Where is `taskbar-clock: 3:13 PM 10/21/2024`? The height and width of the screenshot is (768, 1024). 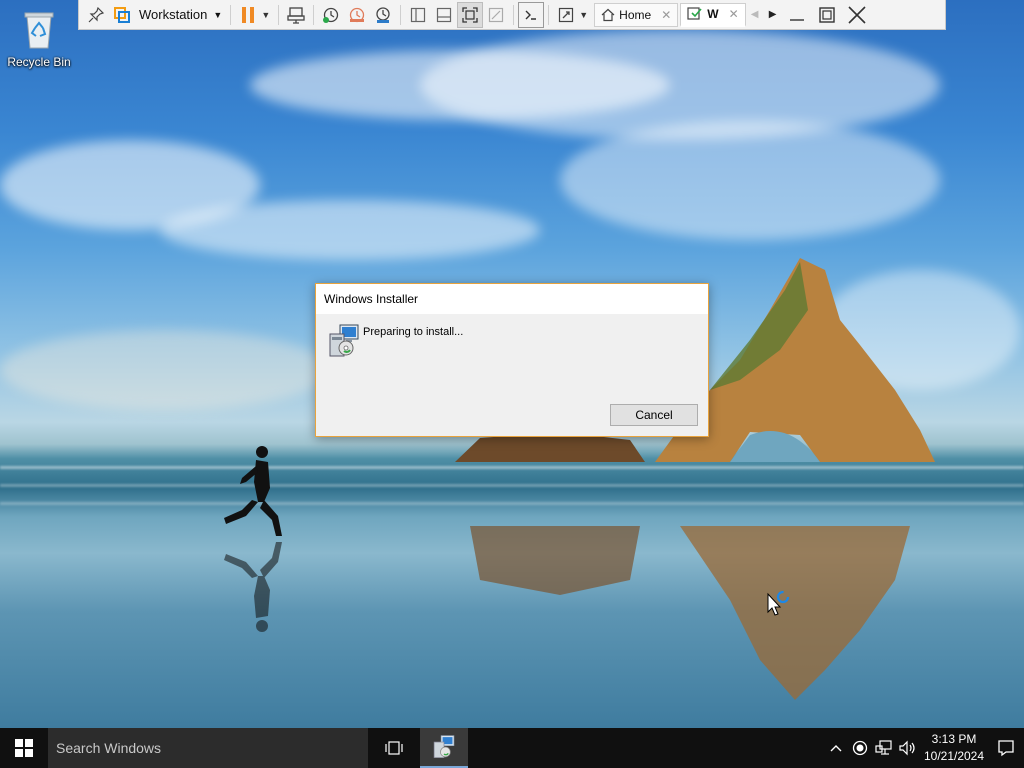 taskbar-clock: 3:13 PM 10/21/2024 is located at coordinates (954, 748).